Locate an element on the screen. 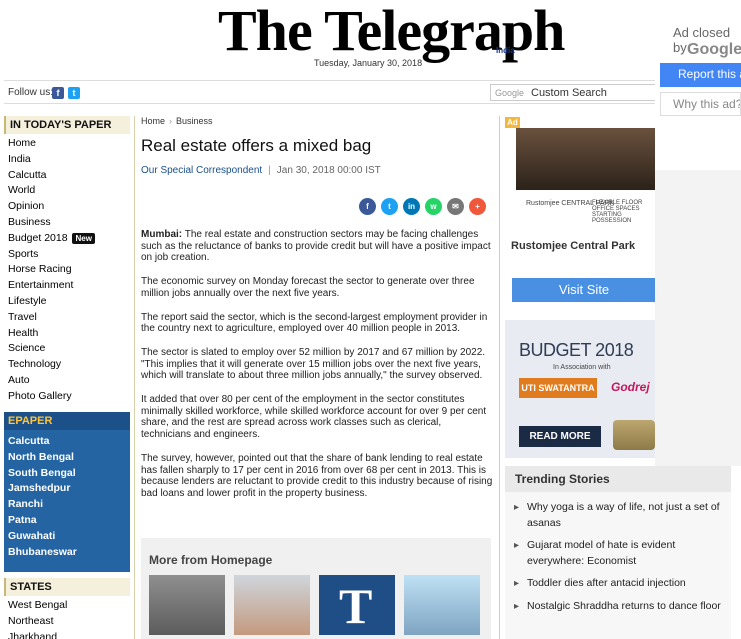  today-paper-heading: IN TODAY'S PAPER is located at coordinates (67, 125).